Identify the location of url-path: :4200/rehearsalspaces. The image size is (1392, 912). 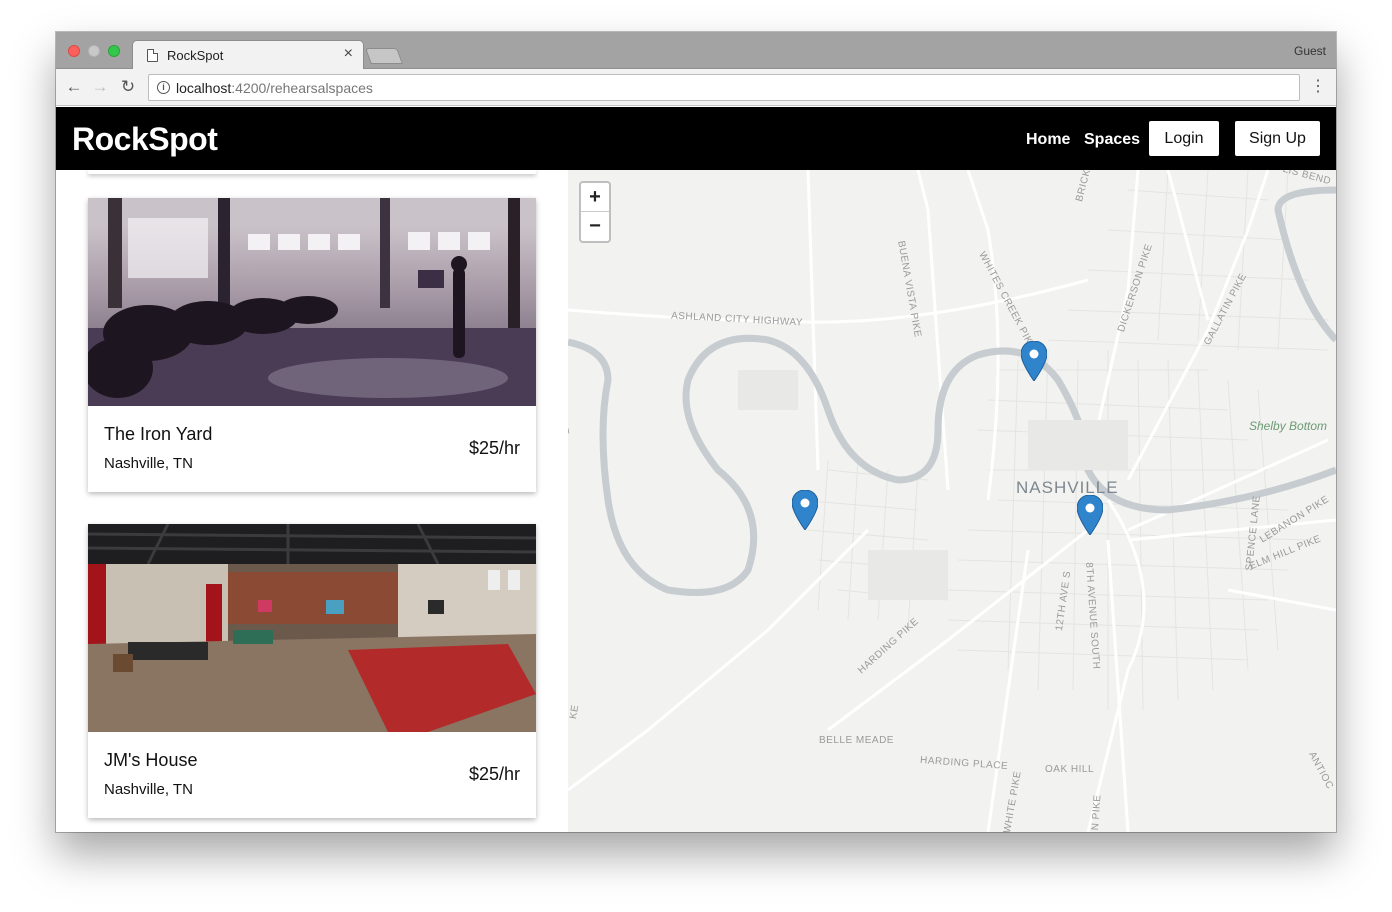
(302, 88).